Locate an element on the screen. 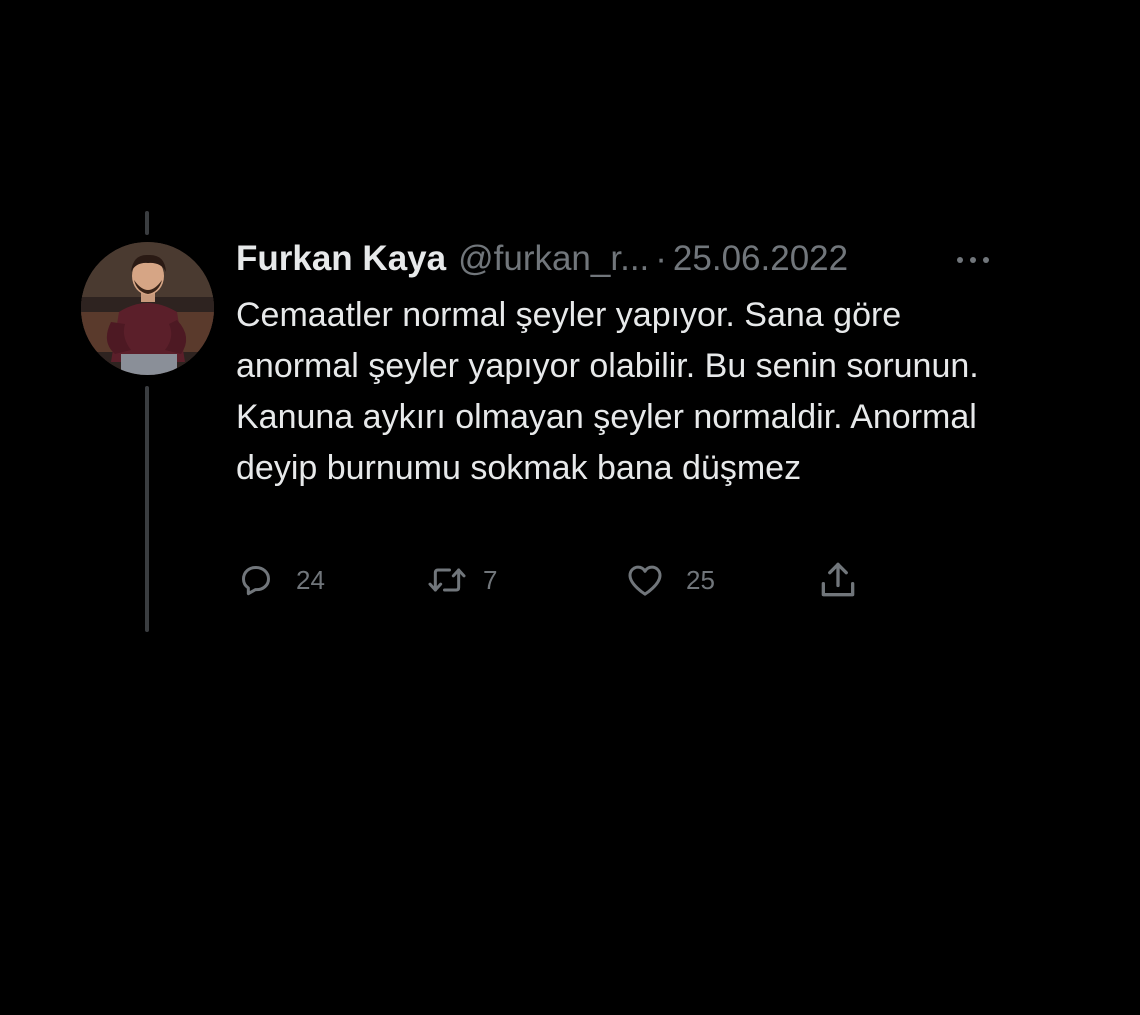 This screenshot has height=1015, width=1140. like-button: 25 is located at coordinates (669, 580).